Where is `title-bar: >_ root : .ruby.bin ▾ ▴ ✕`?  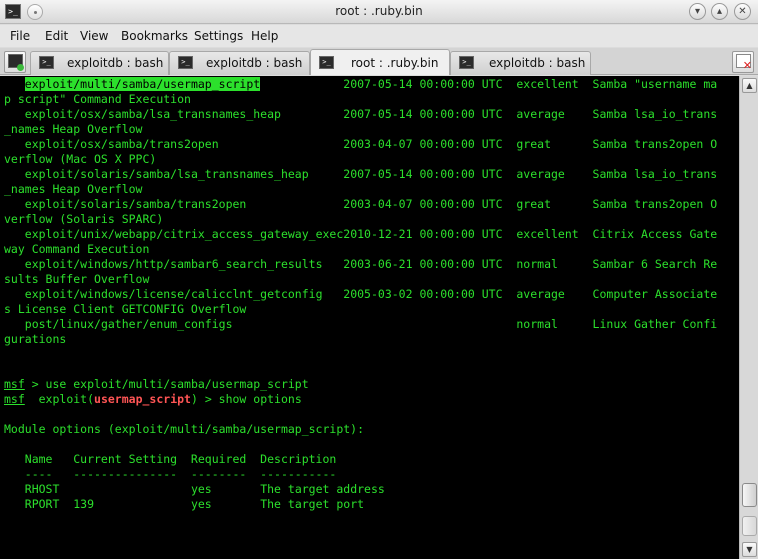
title-bar: >_ root : .ruby.bin ▾ ▴ ✕ is located at coordinates (379, 12).